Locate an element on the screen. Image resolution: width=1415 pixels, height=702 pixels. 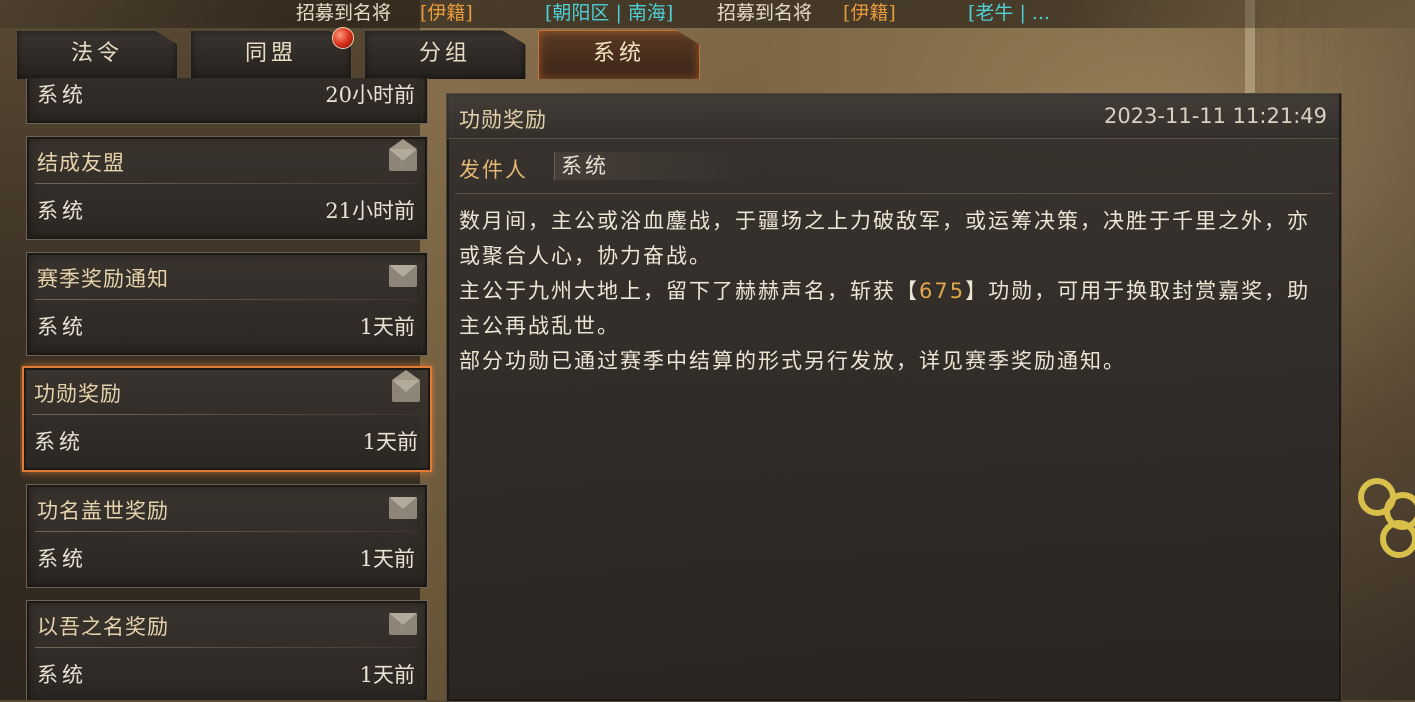
mail-item: 赛季奖励通知 系统 1天前 is located at coordinates (227, 304).